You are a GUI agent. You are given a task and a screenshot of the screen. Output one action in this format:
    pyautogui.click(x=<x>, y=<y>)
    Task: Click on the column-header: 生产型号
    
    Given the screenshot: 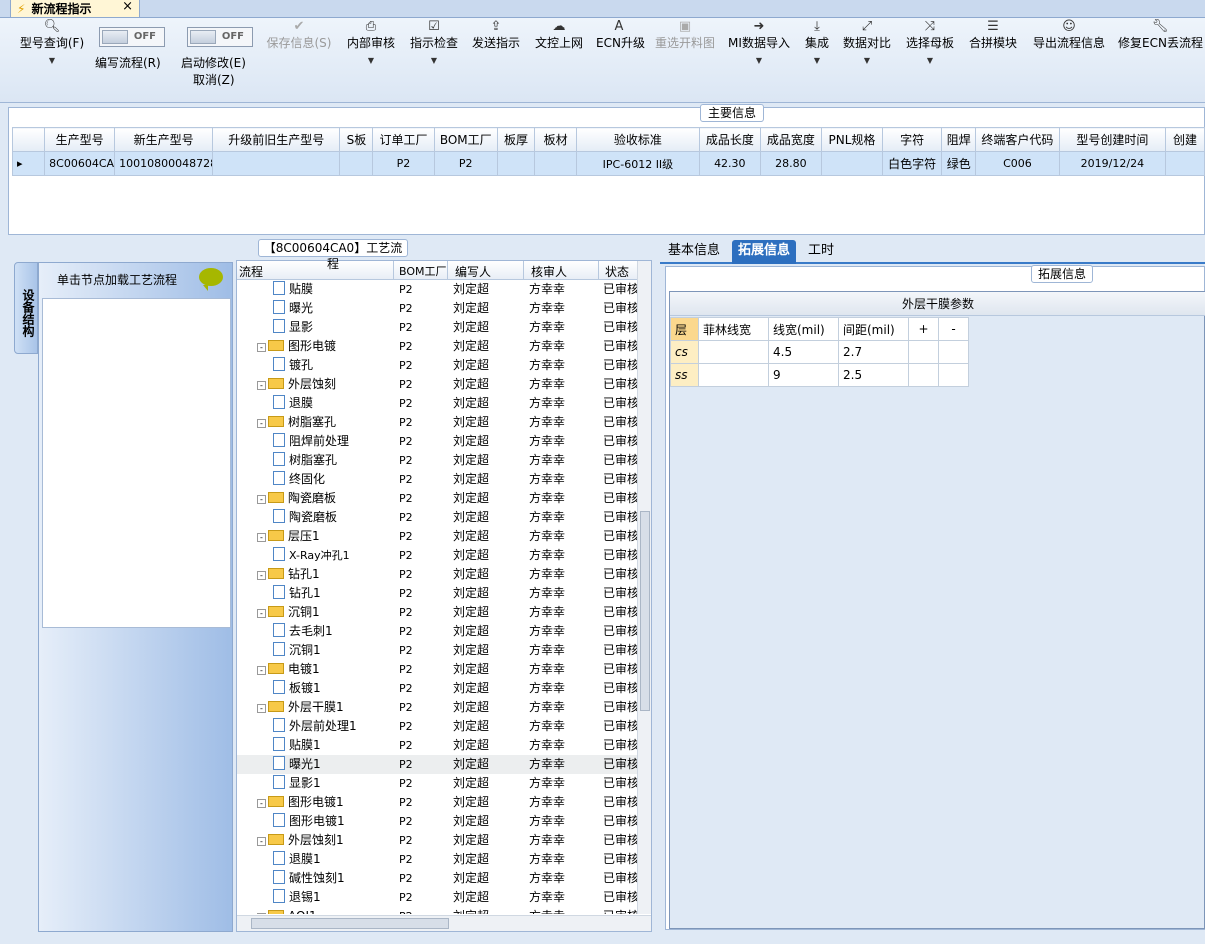 What is the action you would take?
    pyautogui.click(x=80, y=139)
    